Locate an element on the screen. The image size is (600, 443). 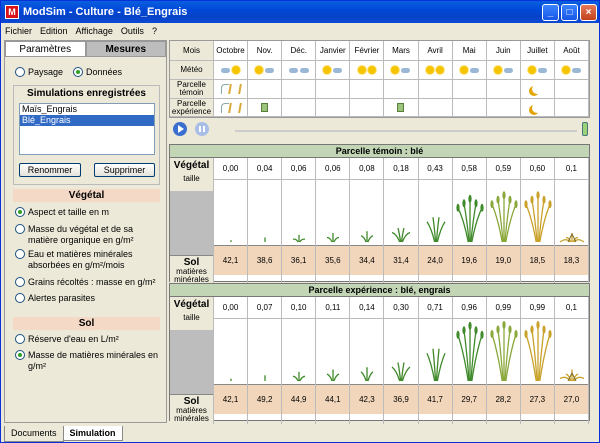
taille-value: 0,96 is located at coordinates (469, 308).